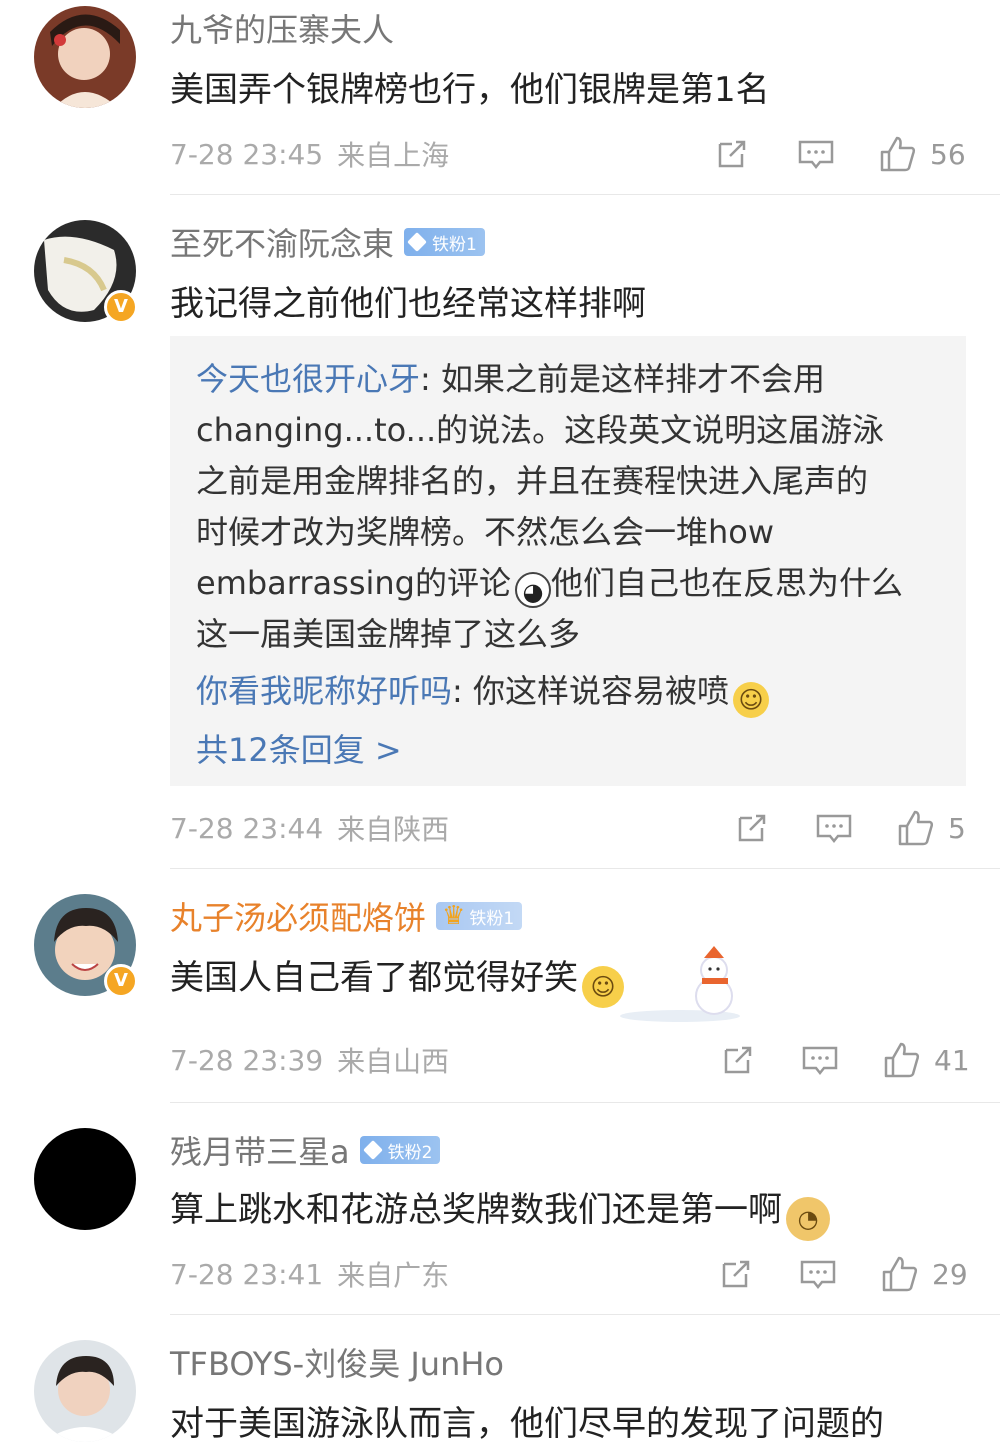 This screenshot has height=1452, width=1000. What do you see at coordinates (470, 90) in the screenshot?
I see `comment-text: 美国弄个银牌榜也行，他们银牌是第1名` at bounding box center [470, 90].